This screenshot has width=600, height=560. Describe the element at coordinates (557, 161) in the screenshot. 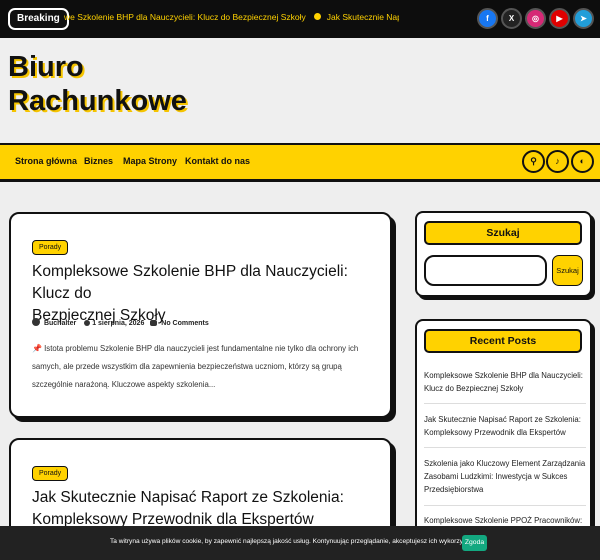

I see `bell-icon: ♪` at that location.